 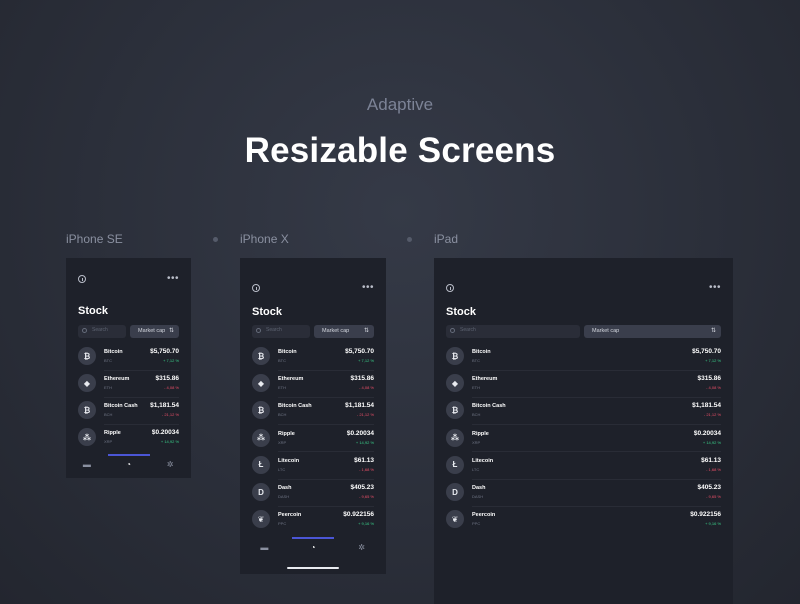 What do you see at coordinates (713, 496) in the screenshot?
I see `coin-change: - 9,65 %` at bounding box center [713, 496].